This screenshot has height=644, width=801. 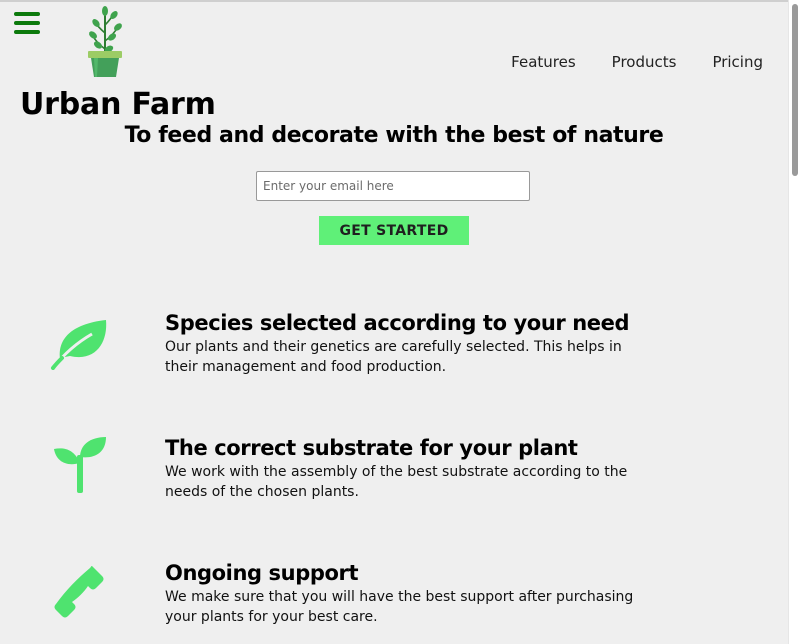 I want to click on feature-title: Ongoing support, so click(x=262, y=573).